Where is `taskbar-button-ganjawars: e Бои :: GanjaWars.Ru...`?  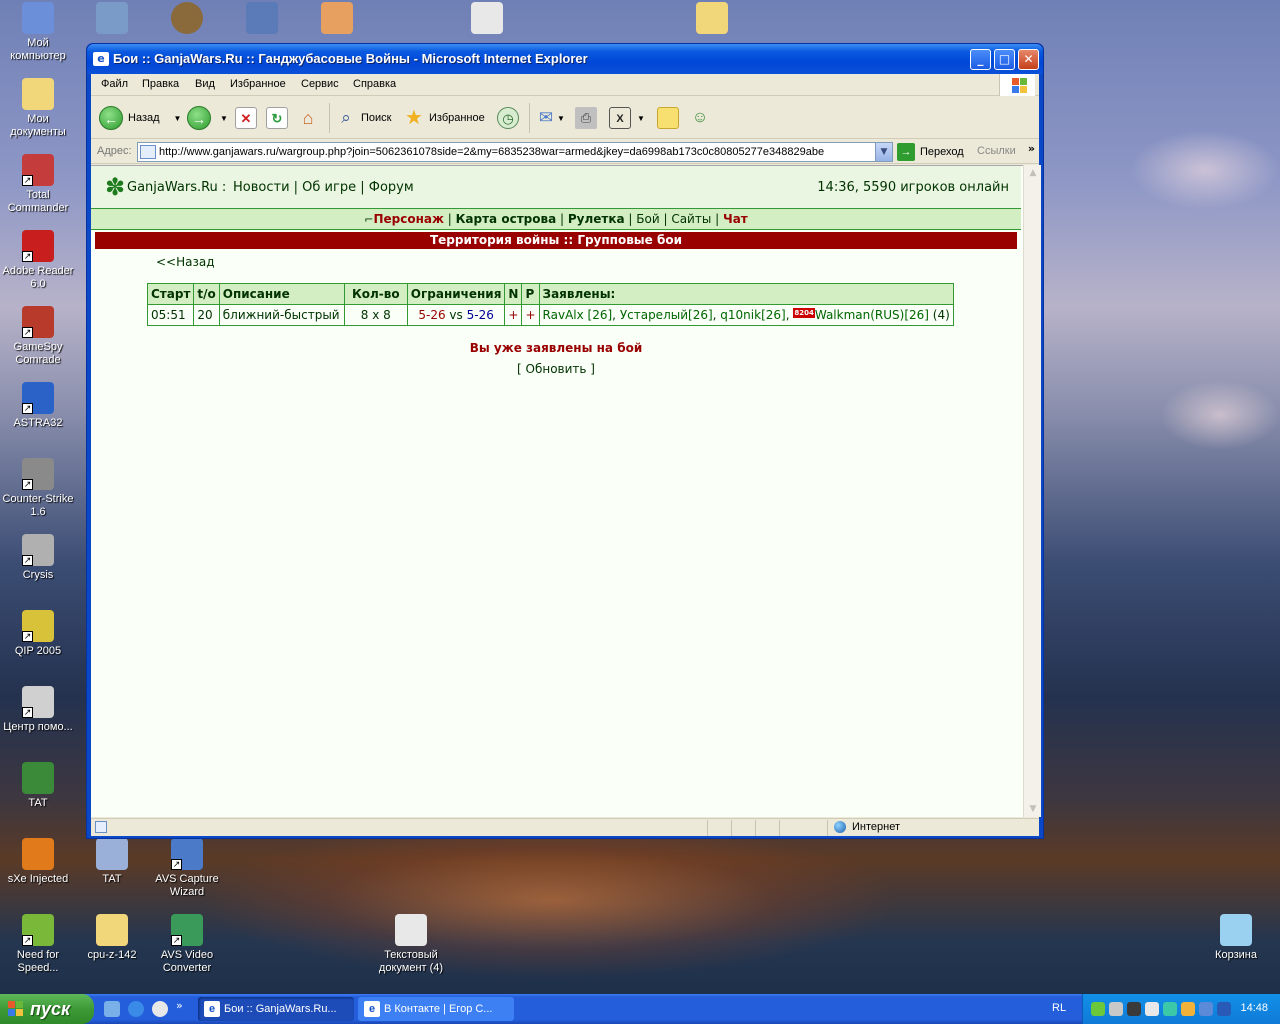 taskbar-button-ganjawars: e Бои :: GanjaWars.Ru... is located at coordinates (276, 1009).